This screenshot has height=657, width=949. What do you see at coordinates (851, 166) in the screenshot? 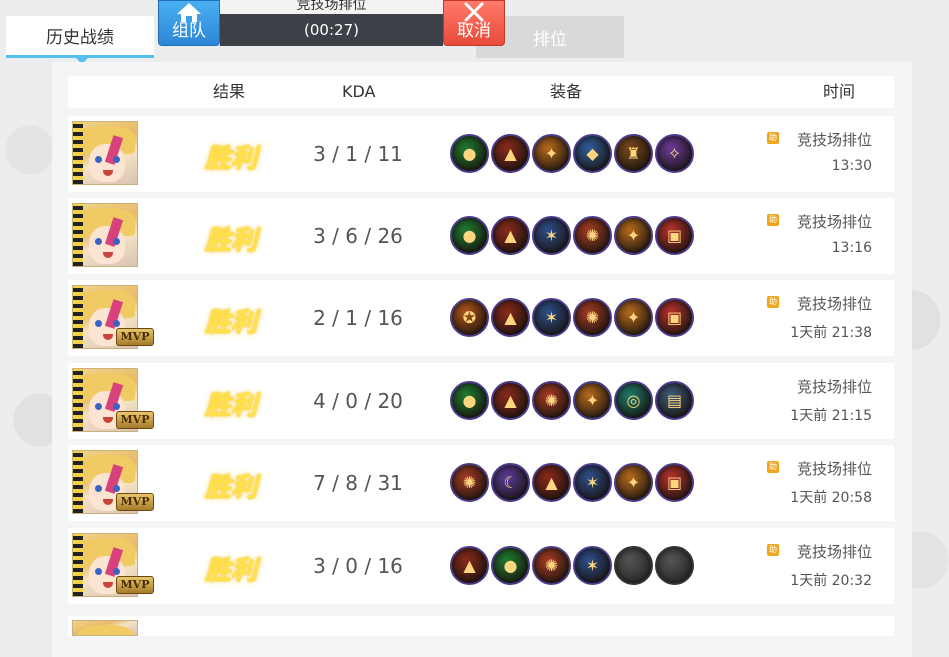
I see `match-time: 13:30` at bounding box center [851, 166].